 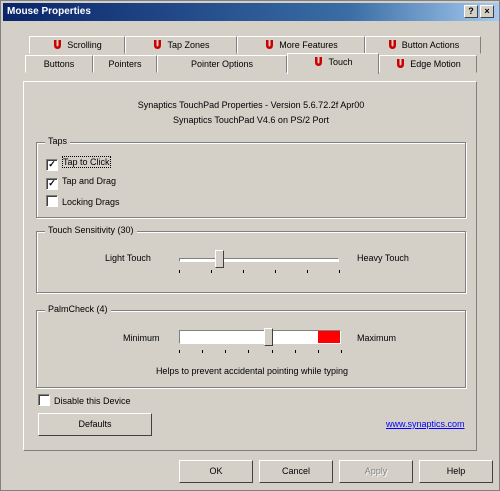 I want to click on palmcheck-legend: PalmCheck (4), so click(x=78, y=309).